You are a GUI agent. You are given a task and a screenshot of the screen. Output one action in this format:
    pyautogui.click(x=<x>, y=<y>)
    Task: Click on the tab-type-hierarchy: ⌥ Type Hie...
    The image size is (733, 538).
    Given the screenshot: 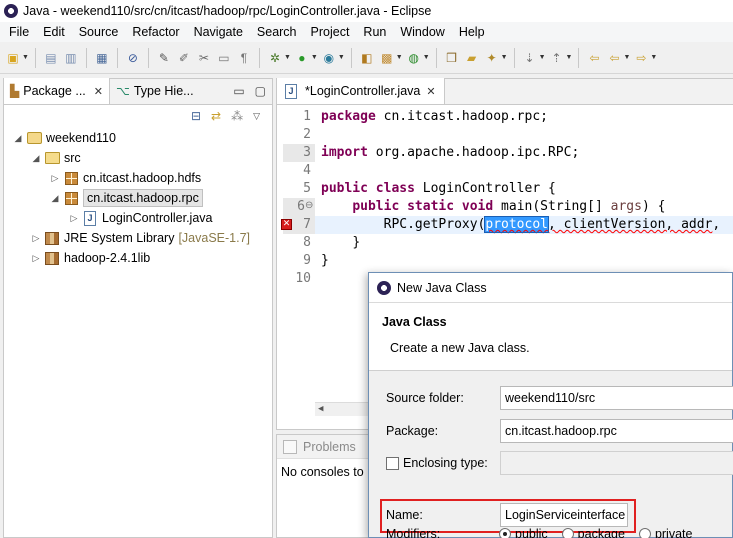 What is the action you would take?
    pyautogui.click(x=155, y=91)
    